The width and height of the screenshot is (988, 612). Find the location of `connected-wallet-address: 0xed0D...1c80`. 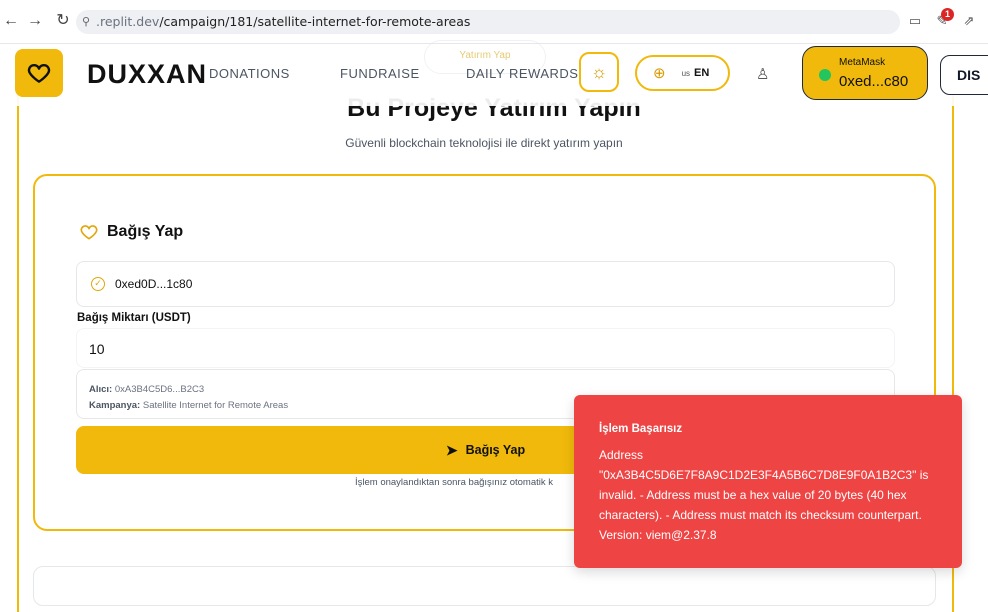

connected-wallet-address: 0xed0D...1c80 is located at coordinates (154, 284).